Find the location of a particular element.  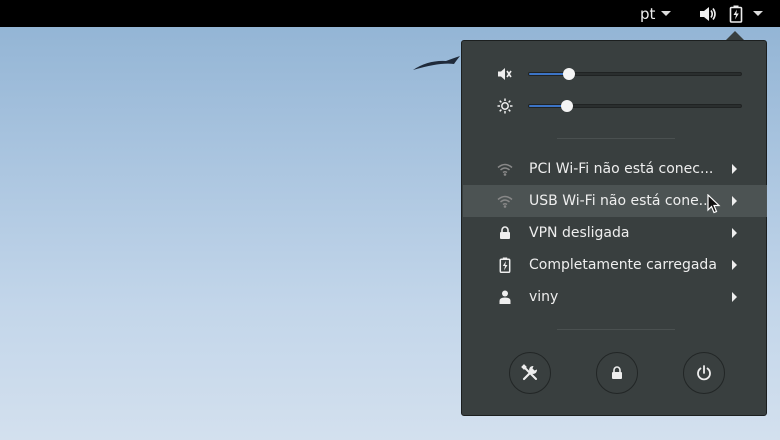

brightness-slider is located at coordinates (635, 106).